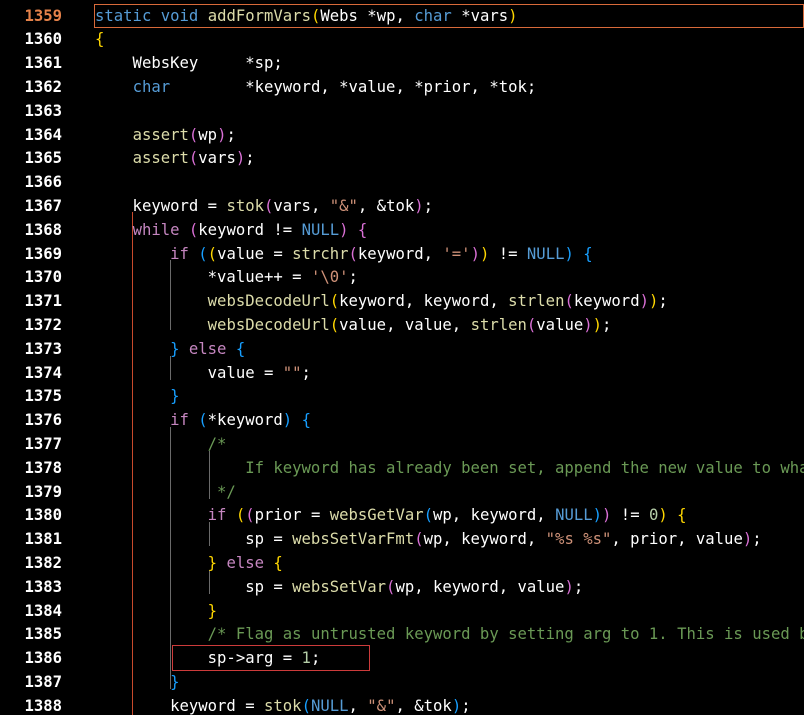 The image size is (804, 715). What do you see at coordinates (43, 705) in the screenshot?
I see `line-number: 1388` at bounding box center [43, 705].